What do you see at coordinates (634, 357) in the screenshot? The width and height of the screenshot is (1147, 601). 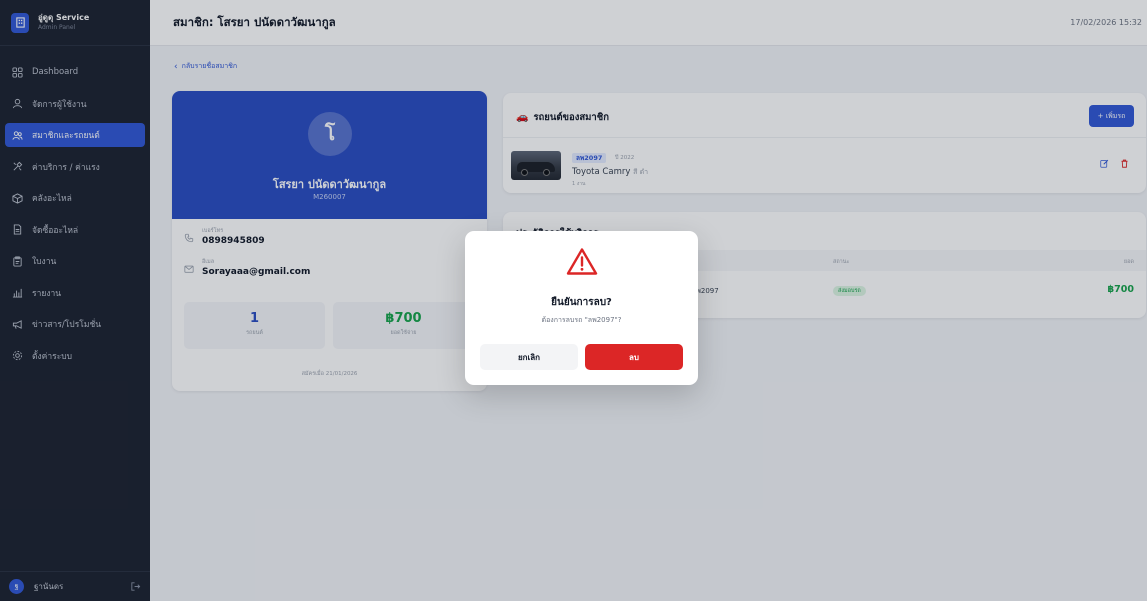 I see `confirm-delete-button: ลบ` at bounding box center [634, 357].